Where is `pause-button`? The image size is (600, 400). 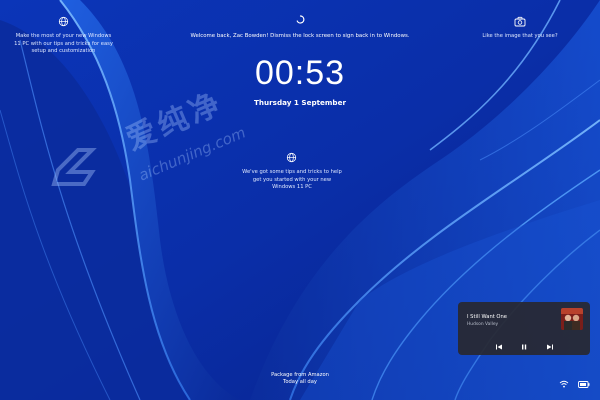
pause-button is located at coordinates (524, 343).